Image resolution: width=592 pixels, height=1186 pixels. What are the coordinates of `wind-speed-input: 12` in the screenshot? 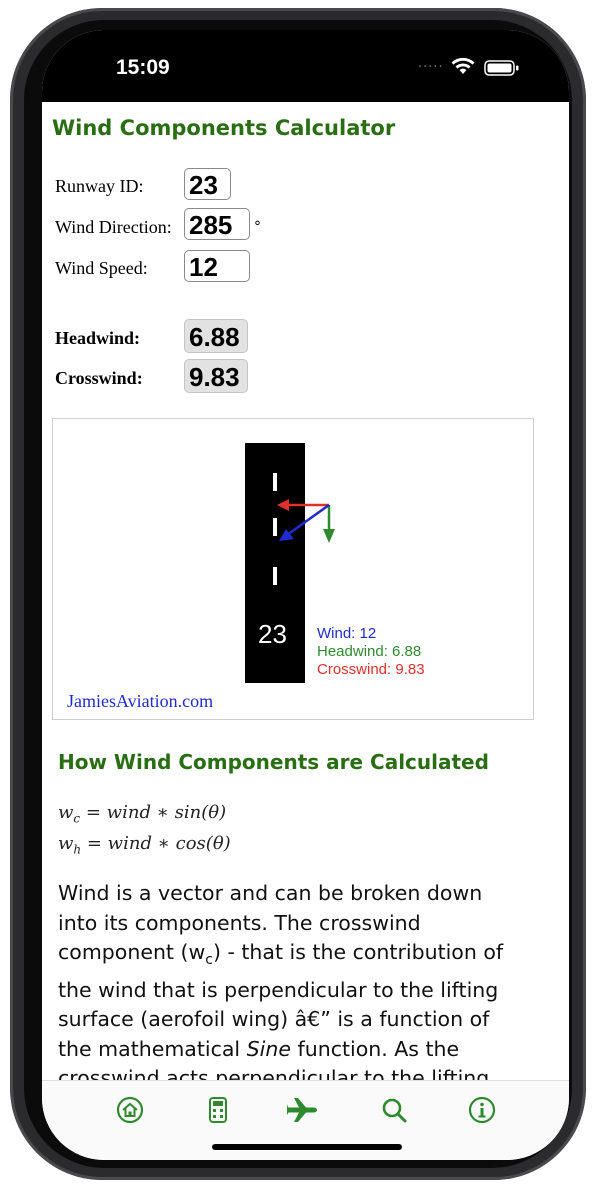 It's located at (217, 266).